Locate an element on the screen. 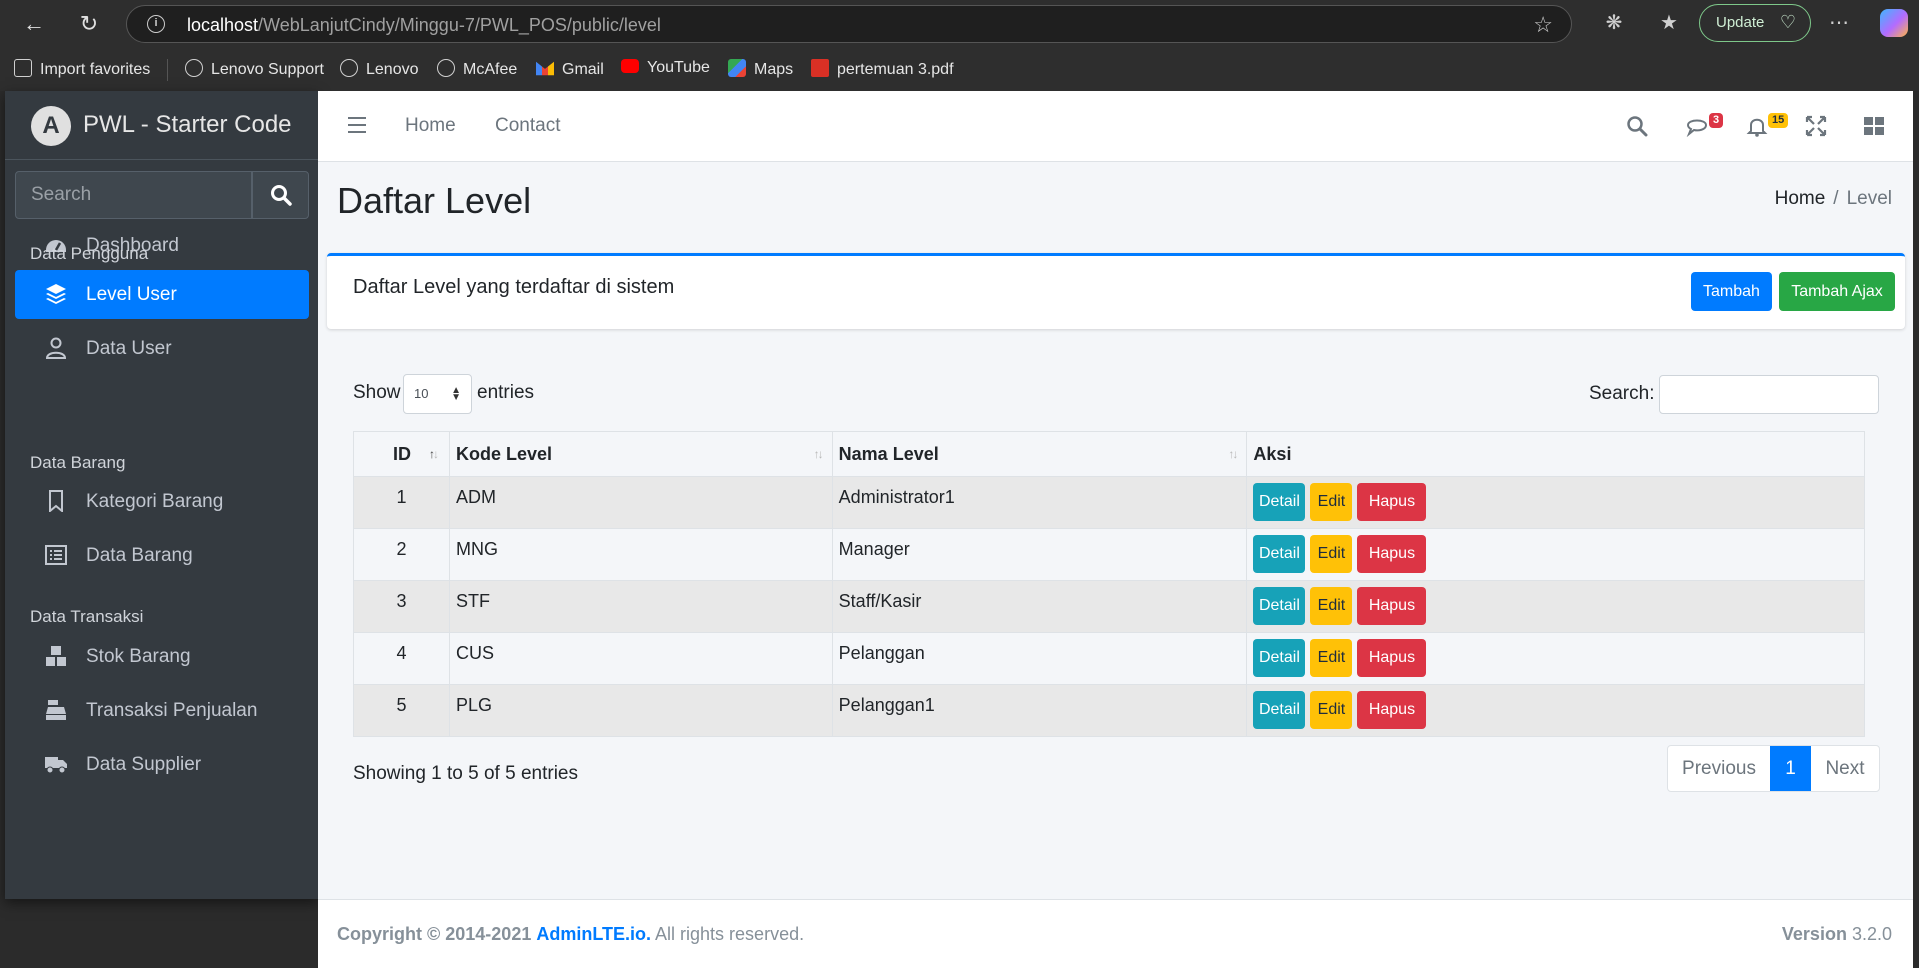 The height and width of the screenshot is (968, 1919). nav-link-home: Home is located at coordinates (430, 126).